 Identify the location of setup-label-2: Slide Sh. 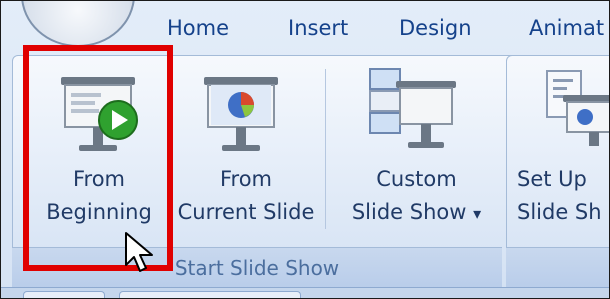
(559, 212).